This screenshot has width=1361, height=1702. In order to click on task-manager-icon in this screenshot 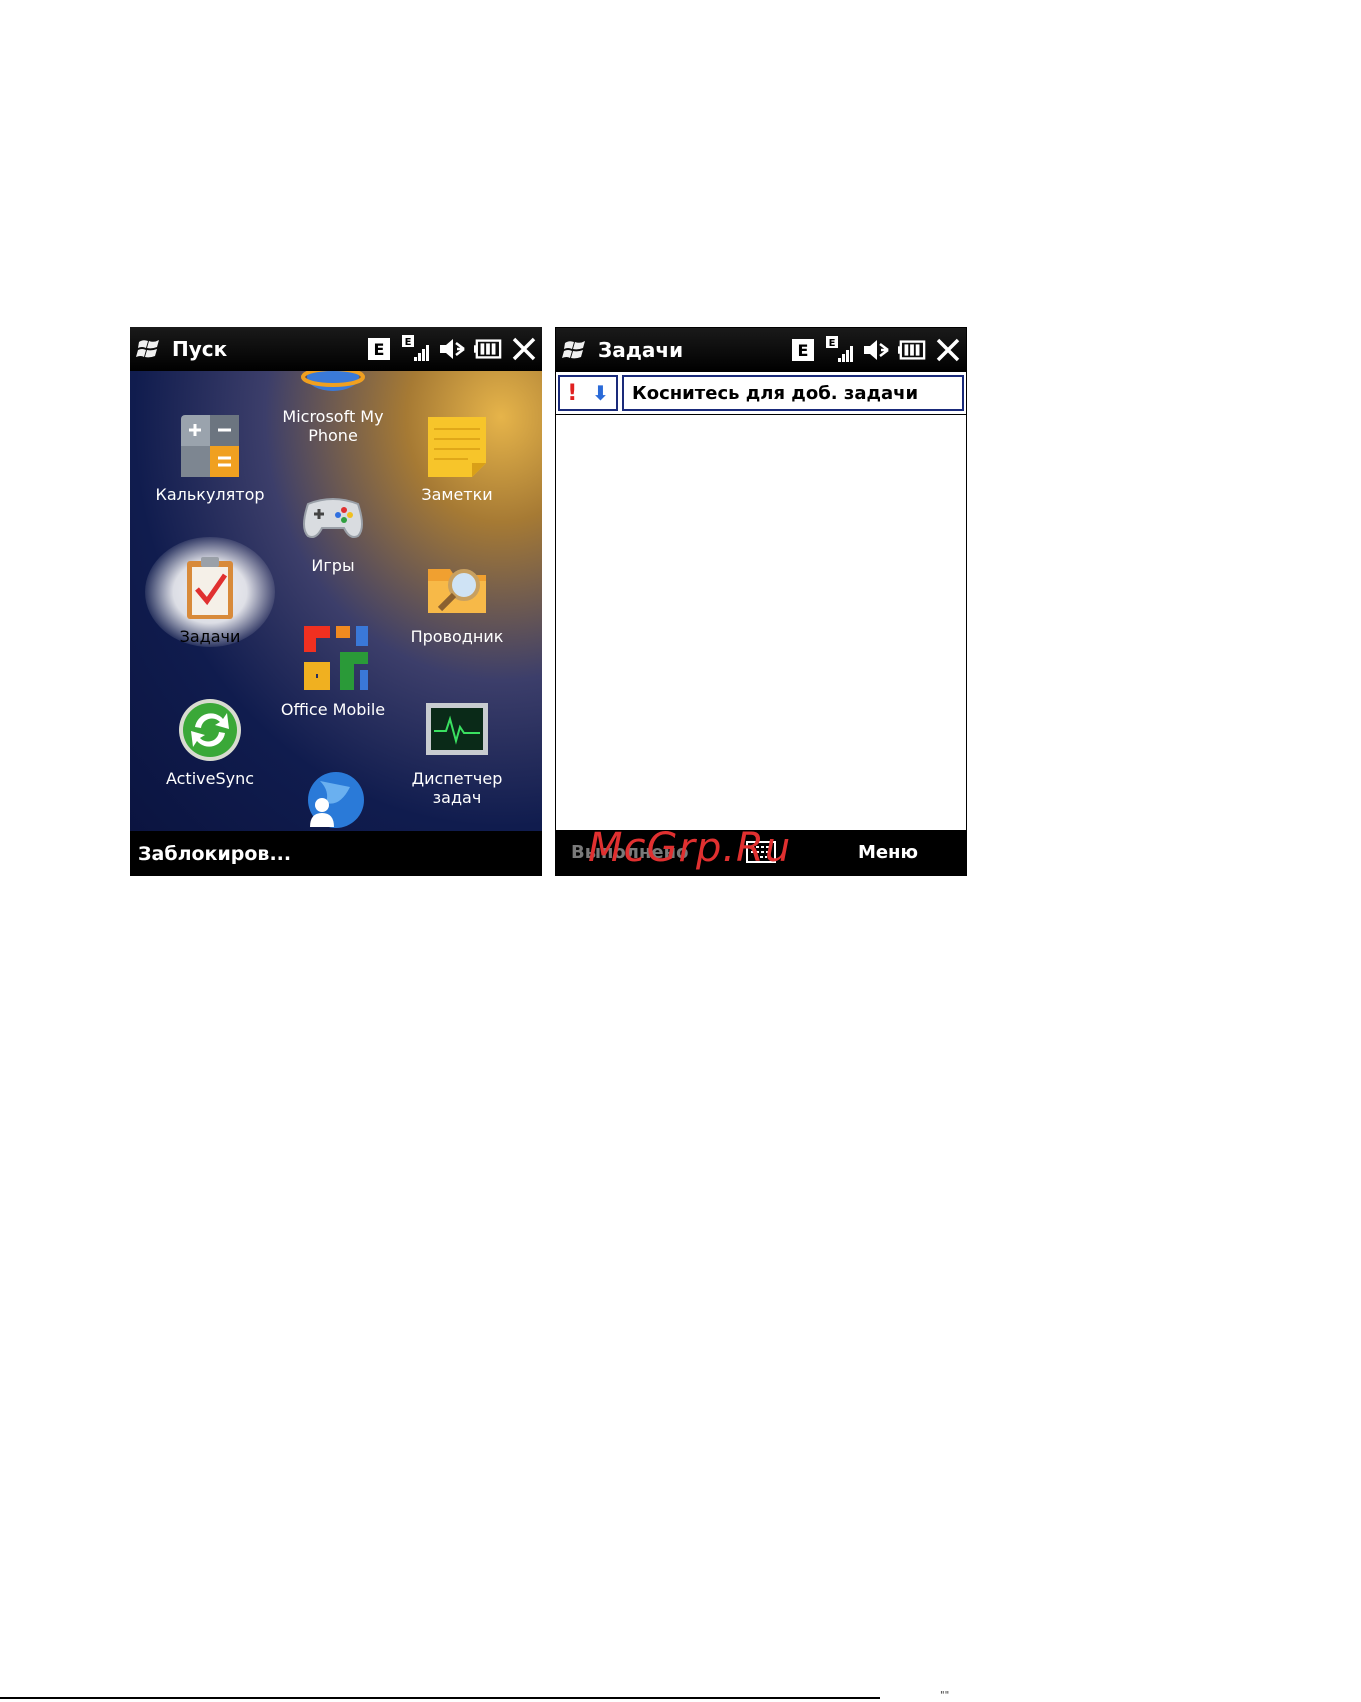, I will do `click(457, 730)`.